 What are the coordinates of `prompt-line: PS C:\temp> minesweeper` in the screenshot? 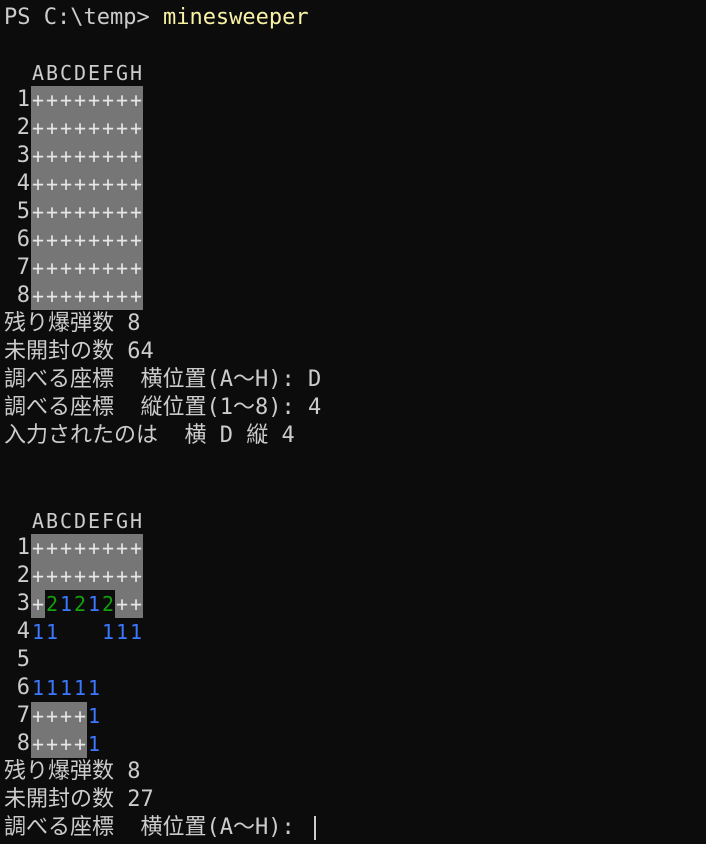 It's located at (156, 18).